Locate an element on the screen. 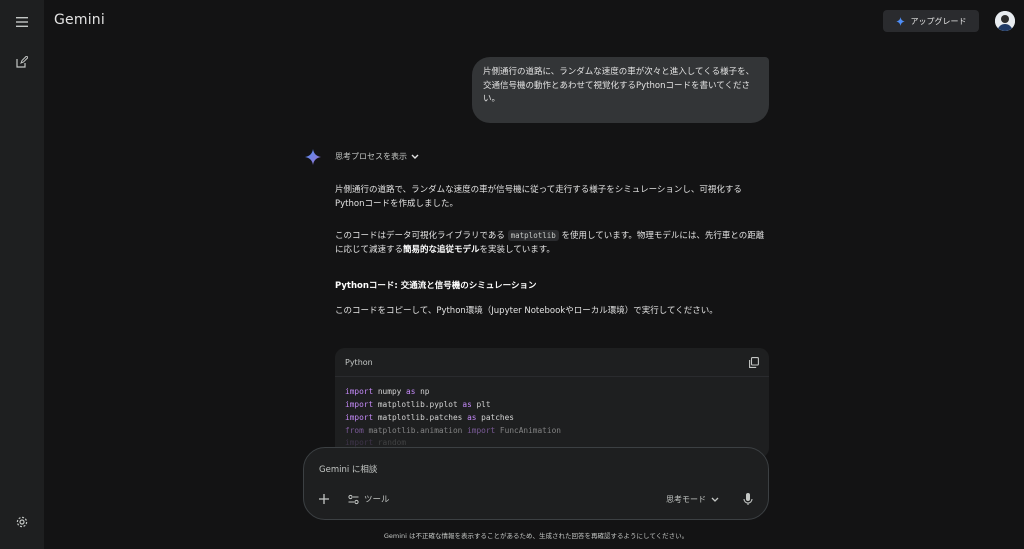 Image resolution: width=1024 pixels, height=549 pixels. code-language: Python is located at coordinates (359, 362).